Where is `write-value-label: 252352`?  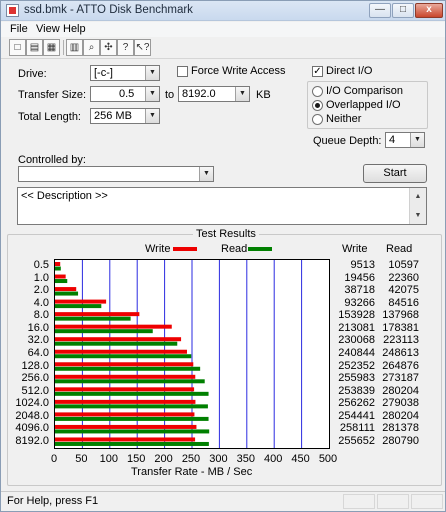 write-value-label: 252352 is located at coordinates (356, 365).